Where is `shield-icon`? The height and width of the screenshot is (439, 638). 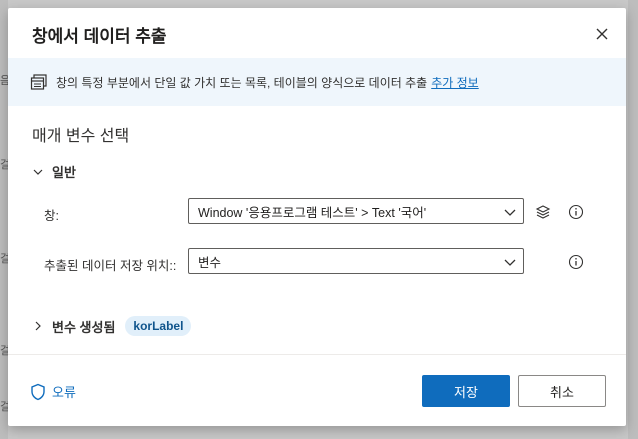 shield-icon is located at coordinates (38, 392).